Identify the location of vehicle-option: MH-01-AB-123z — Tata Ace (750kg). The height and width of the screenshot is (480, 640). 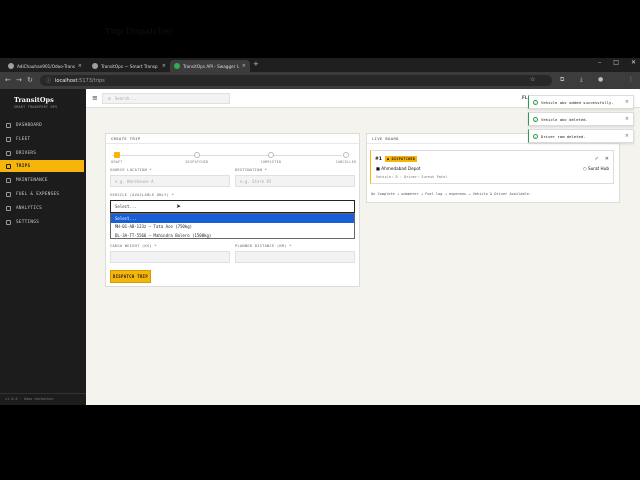
(232, 227).